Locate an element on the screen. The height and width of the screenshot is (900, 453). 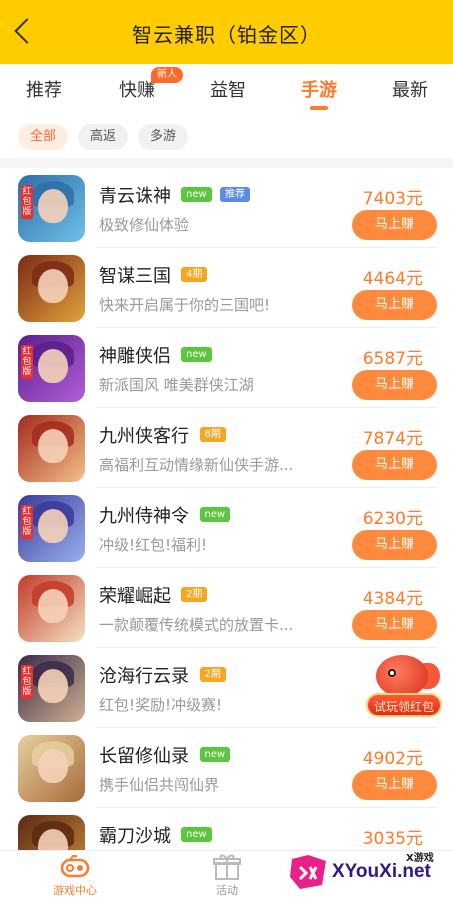
game-description: 极致修仙体验 is located at coordinates (144, 225).